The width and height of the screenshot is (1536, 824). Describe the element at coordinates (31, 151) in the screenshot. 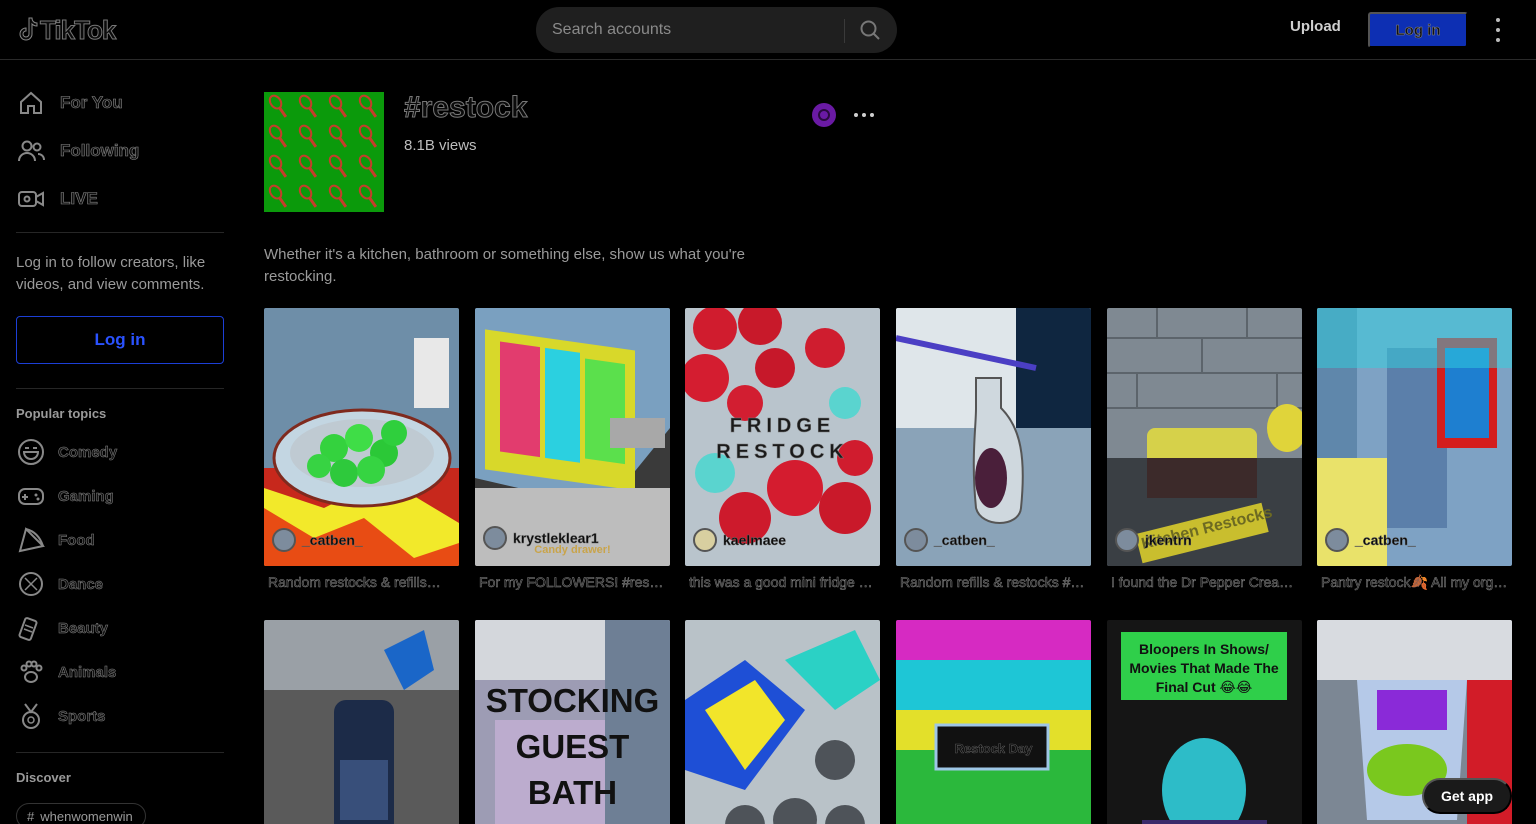

I see `people-icon` at that location.